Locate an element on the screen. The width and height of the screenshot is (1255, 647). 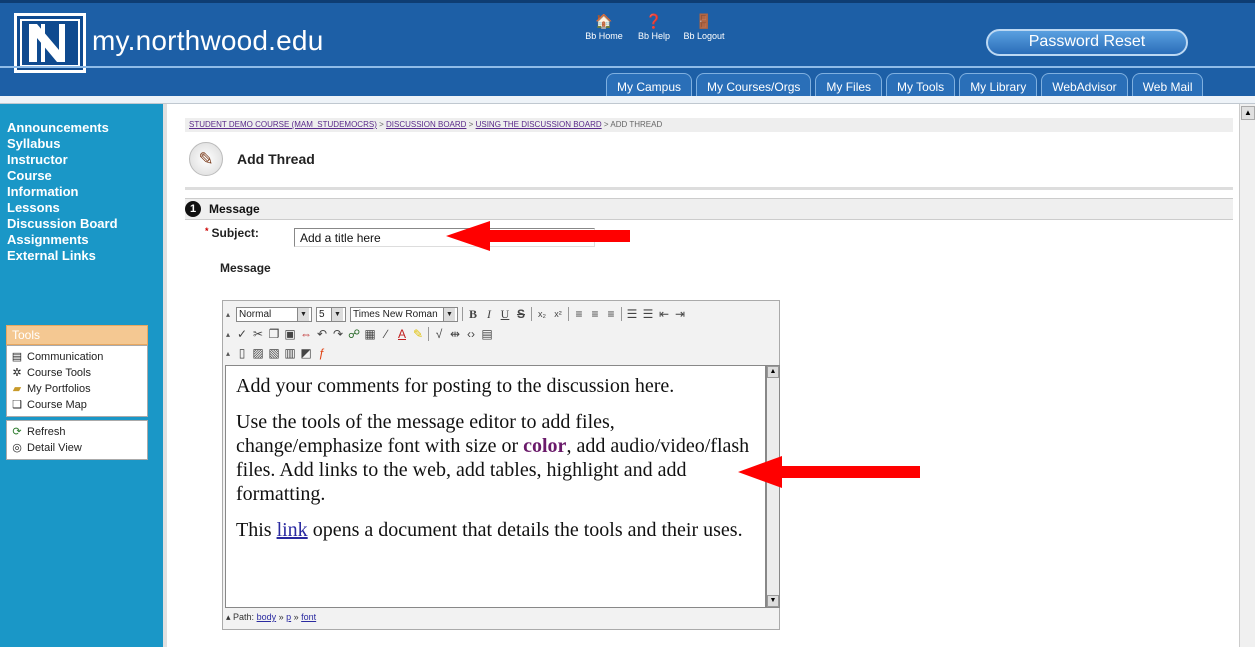
scroll-down-icon: ▼ is located at coordinates (773, 601).